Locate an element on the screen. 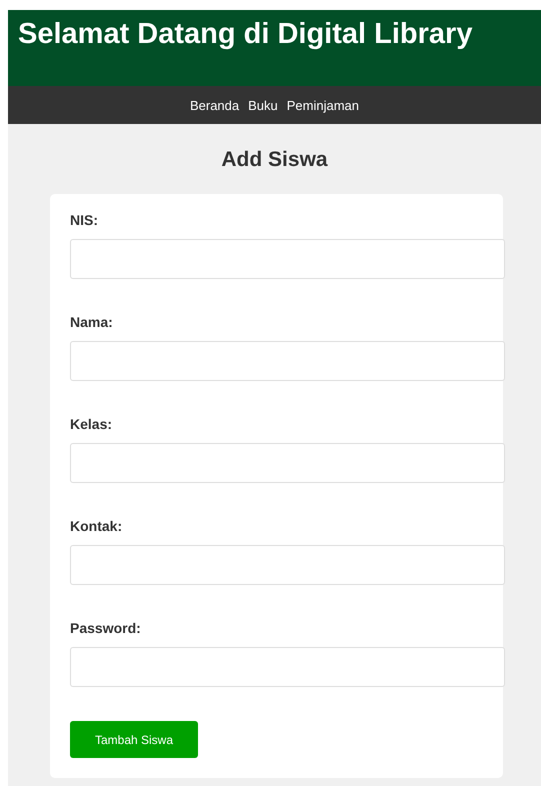 The height and width of the screenshot is (786, 541). nav-link: Beranda is located at coordinates (215, 105).